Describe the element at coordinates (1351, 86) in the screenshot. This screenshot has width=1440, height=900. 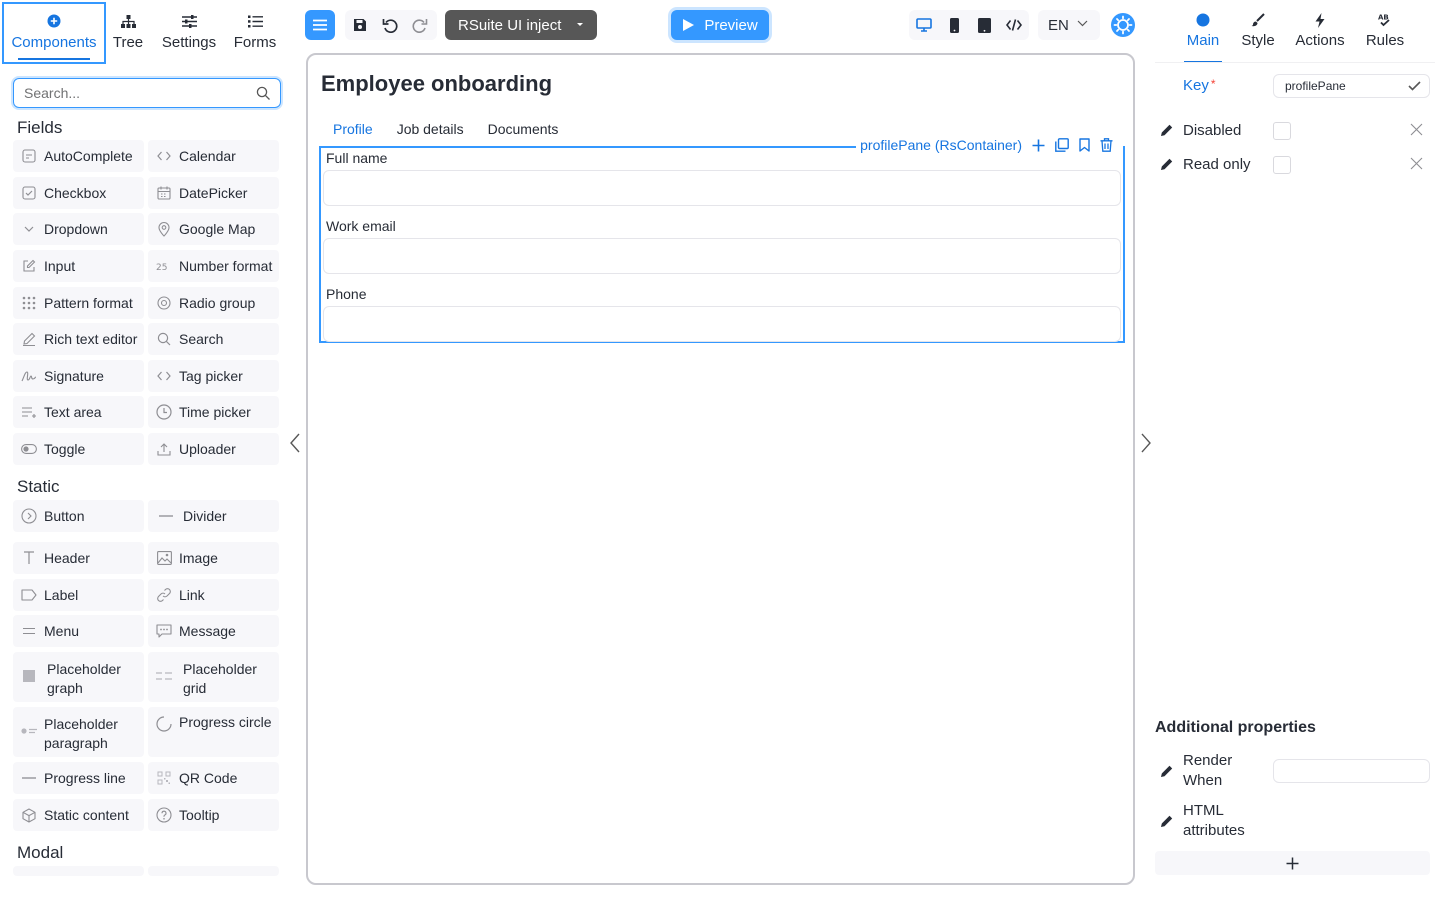
I see `key-input: profilePane` at that location.